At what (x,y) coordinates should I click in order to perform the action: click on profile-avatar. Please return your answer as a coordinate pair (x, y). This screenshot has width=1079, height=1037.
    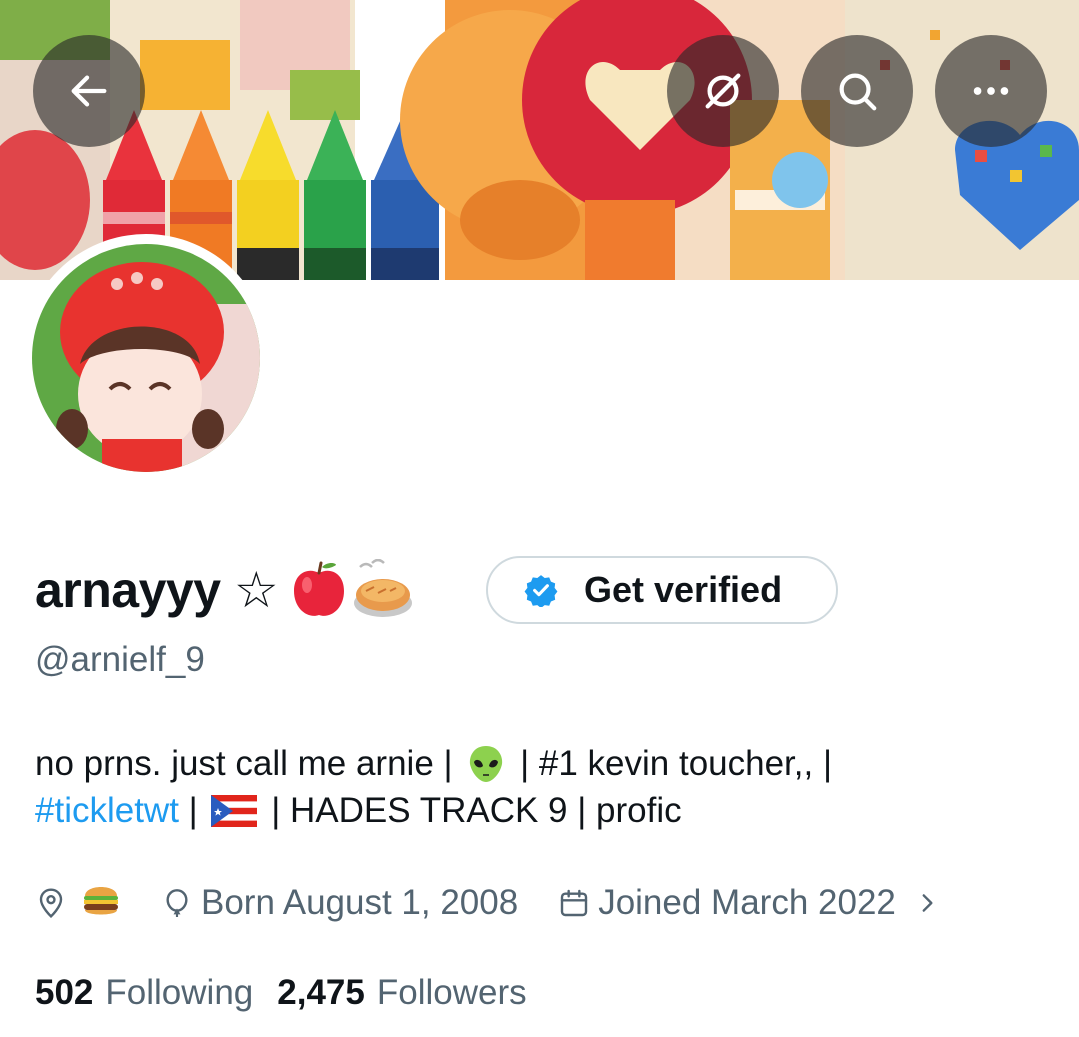
    Looking at the image, I should click on (146, 358).